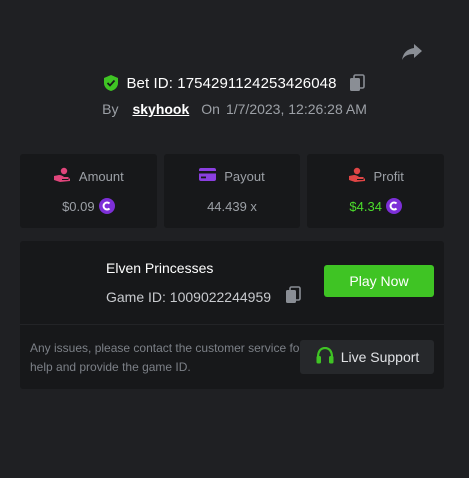 This screenshot has height=478, width=469. What do you see at coordinates (325, 357) in the screenshot?
I see `headset-icon` at bounding box center [325, 357].